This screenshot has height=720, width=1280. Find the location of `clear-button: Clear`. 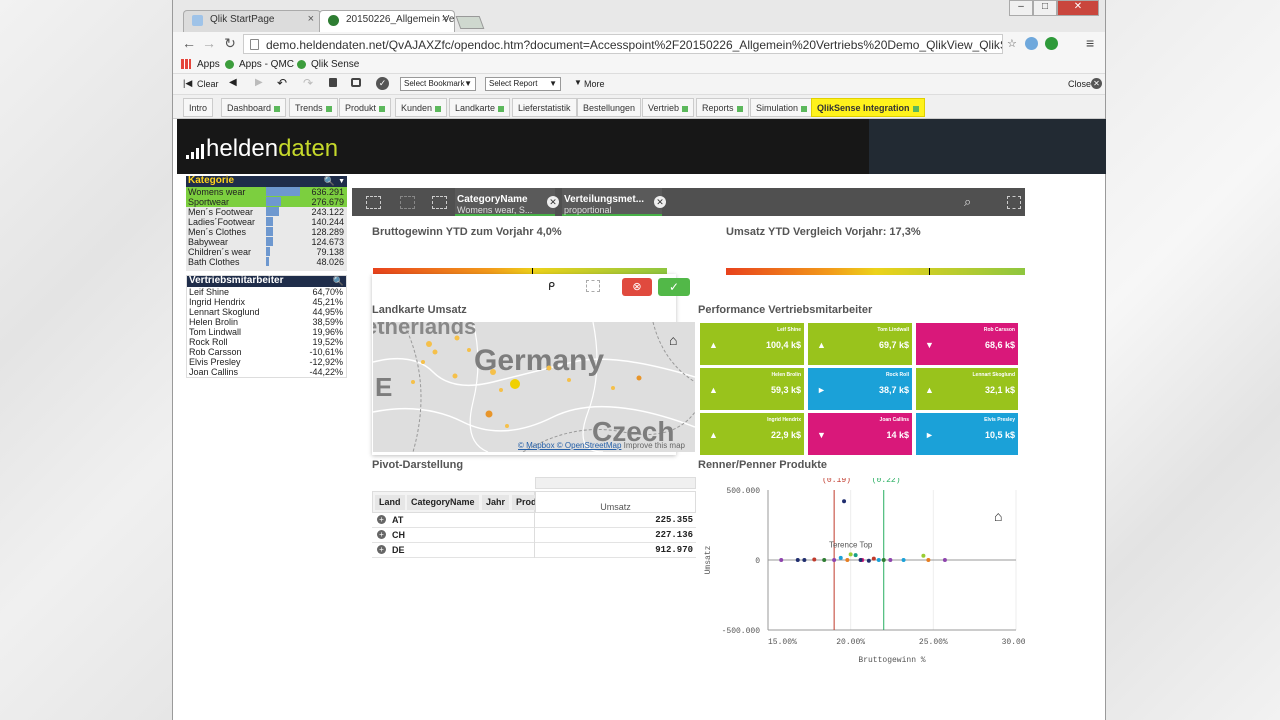

clear-button: Clear is located at coordinates (208, 84).